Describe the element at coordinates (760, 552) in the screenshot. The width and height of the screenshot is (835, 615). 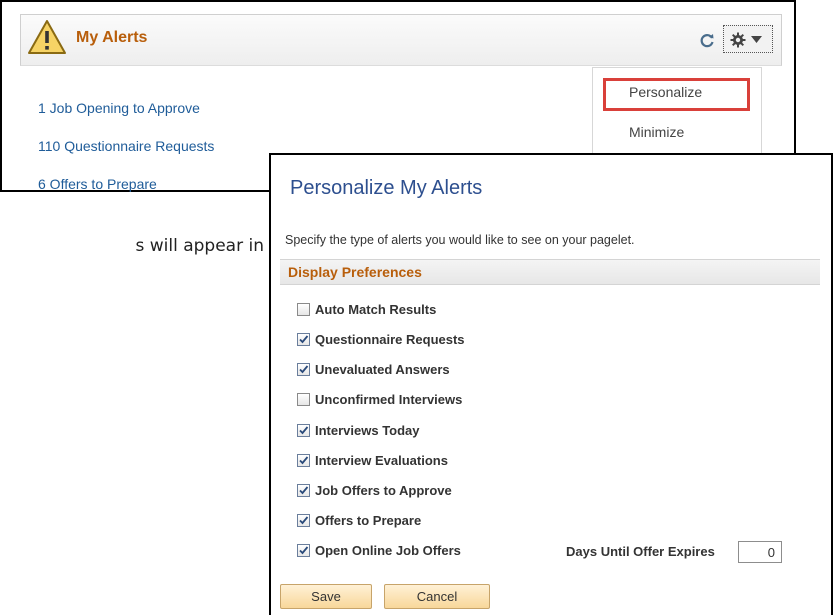
I see `days-until-offer-expires-input` at that location.